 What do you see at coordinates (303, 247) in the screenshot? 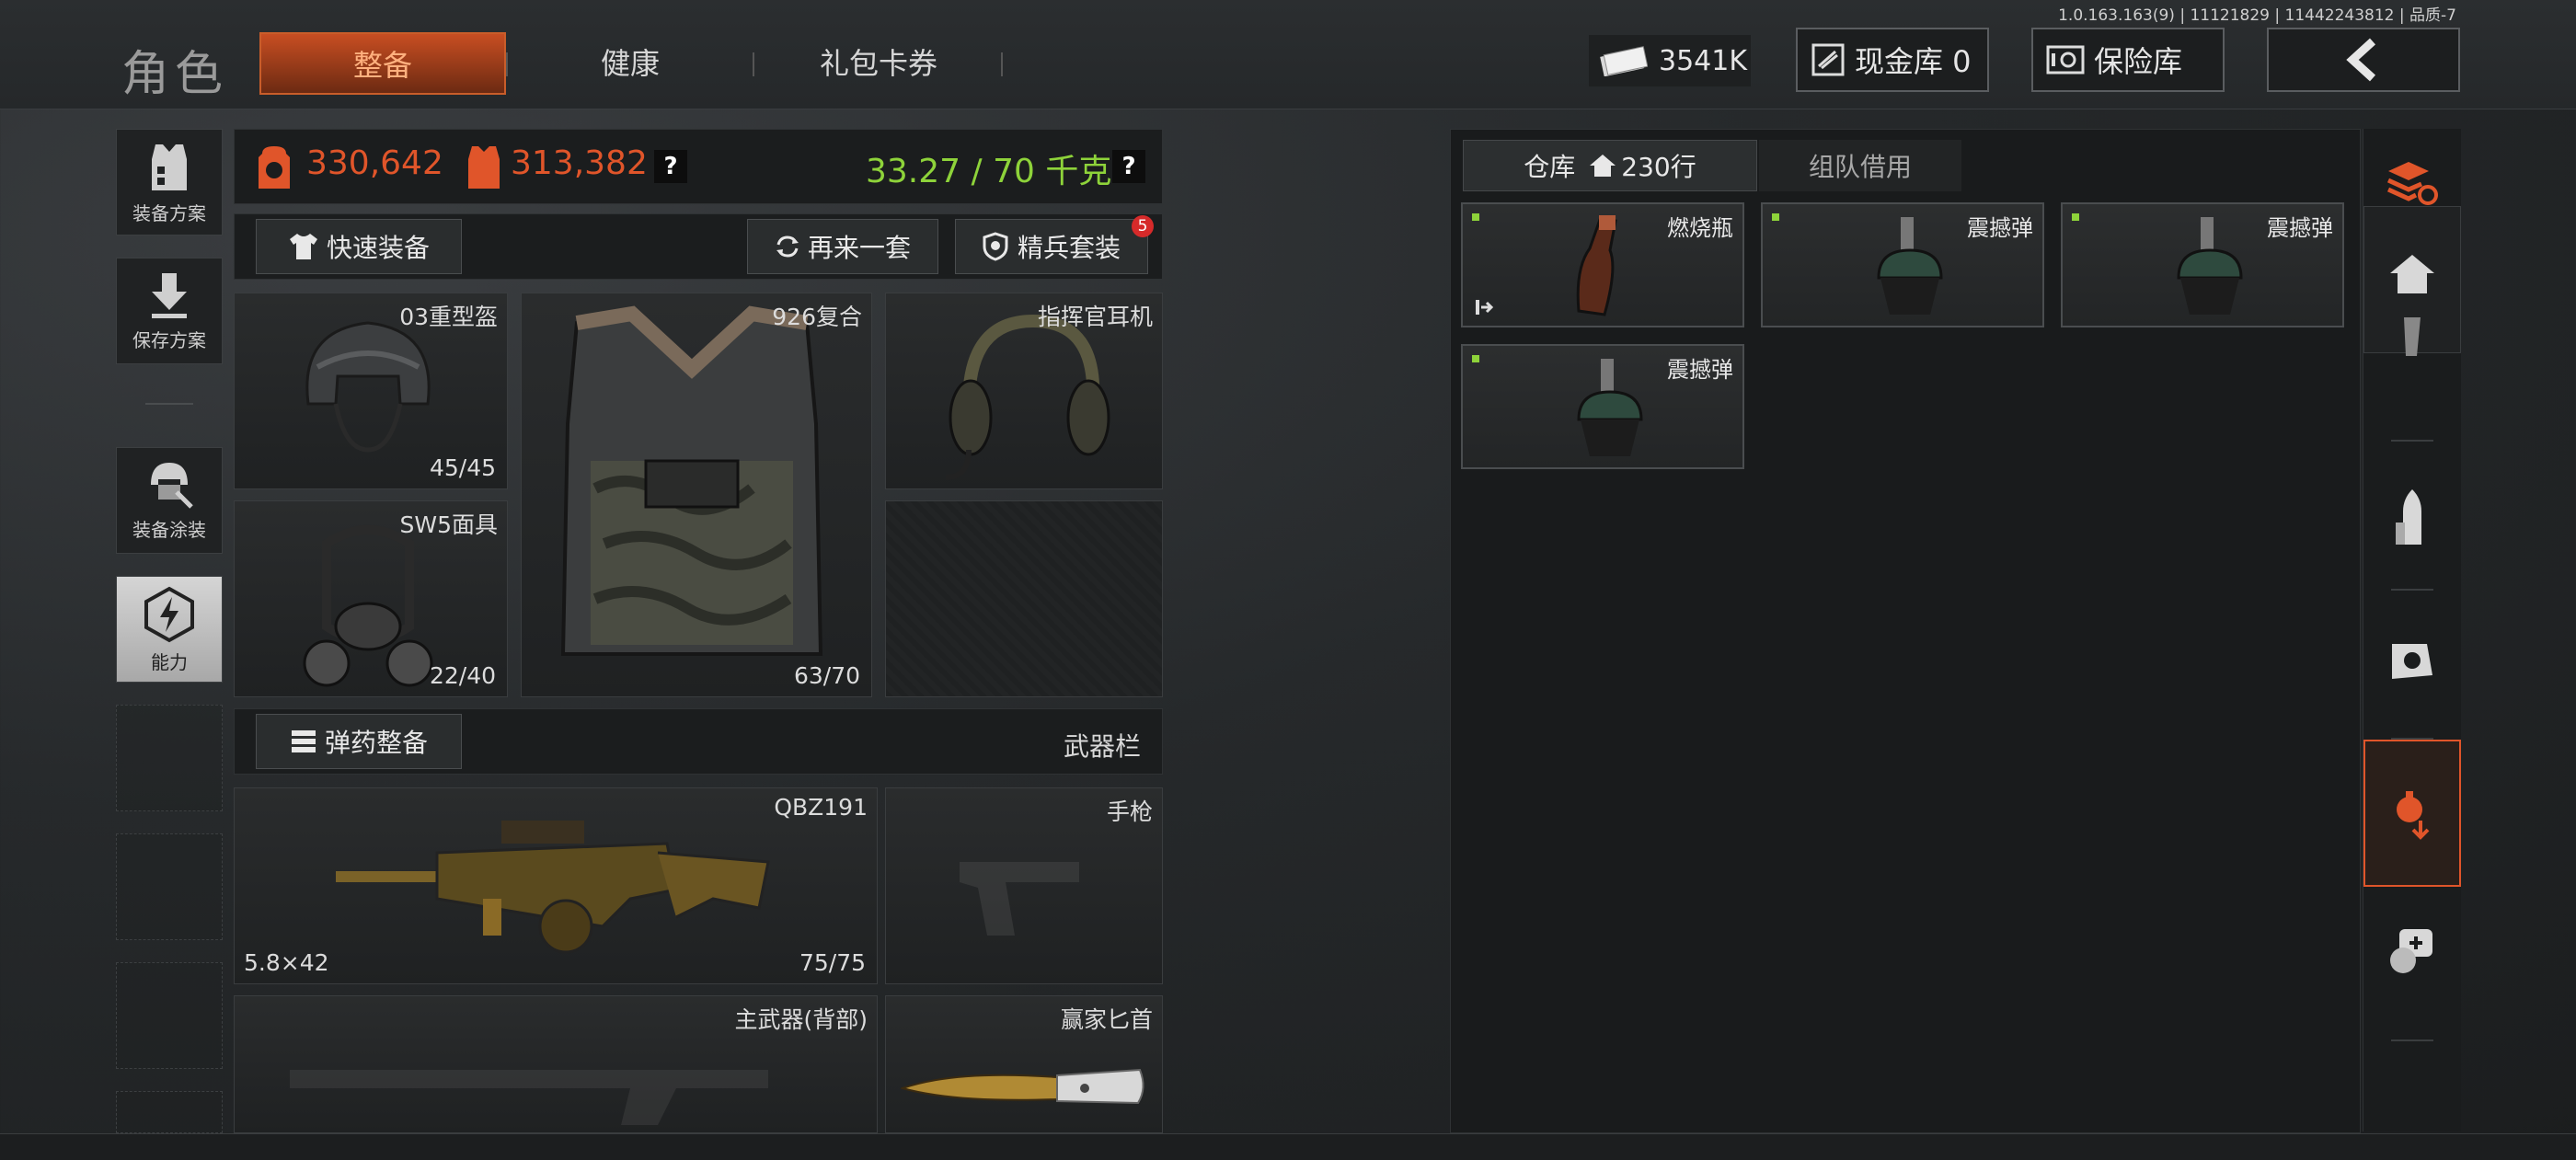
I see `shirt-icon` at bounding box center [303, 247].